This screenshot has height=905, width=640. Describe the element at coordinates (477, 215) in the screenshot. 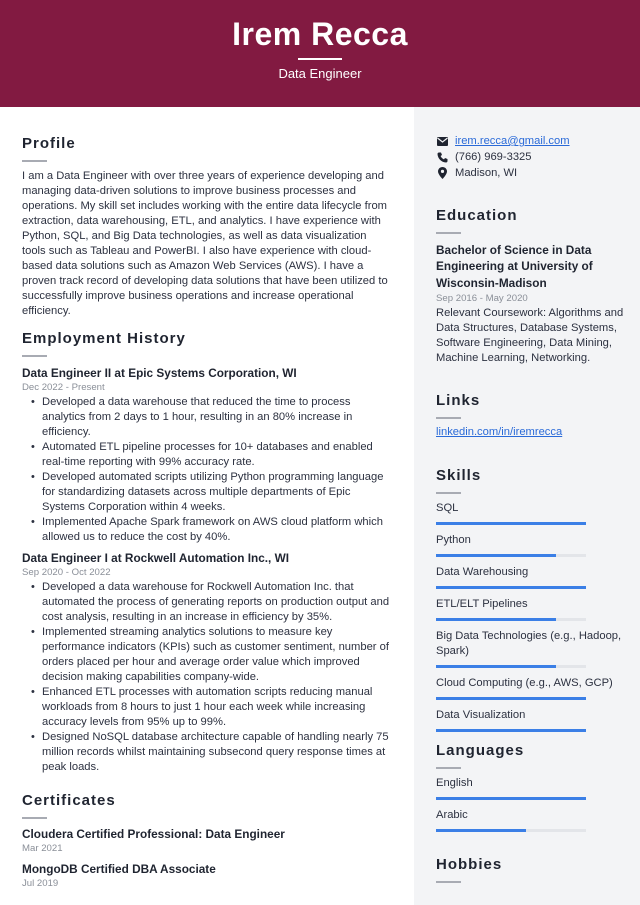

I see `section-title: Education` at that location.